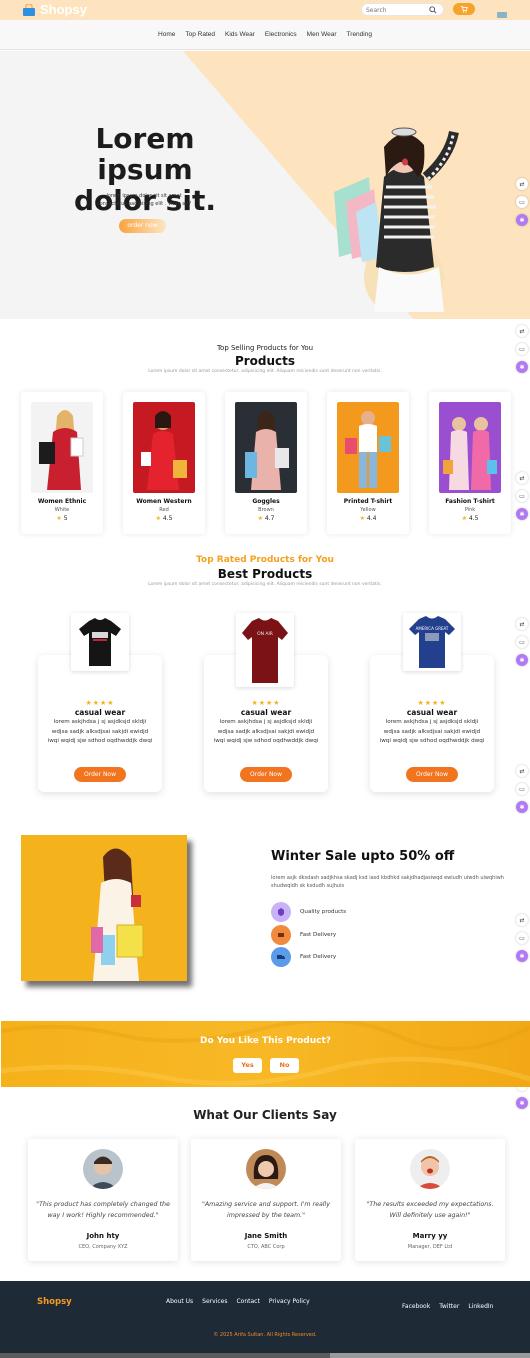 The width and height of the screenshot is (530, 1358). What do you see at coordinates (281, 34) in the screenshot?
I see `nav-electronics: Electronics` at bounding box center [281, 34].